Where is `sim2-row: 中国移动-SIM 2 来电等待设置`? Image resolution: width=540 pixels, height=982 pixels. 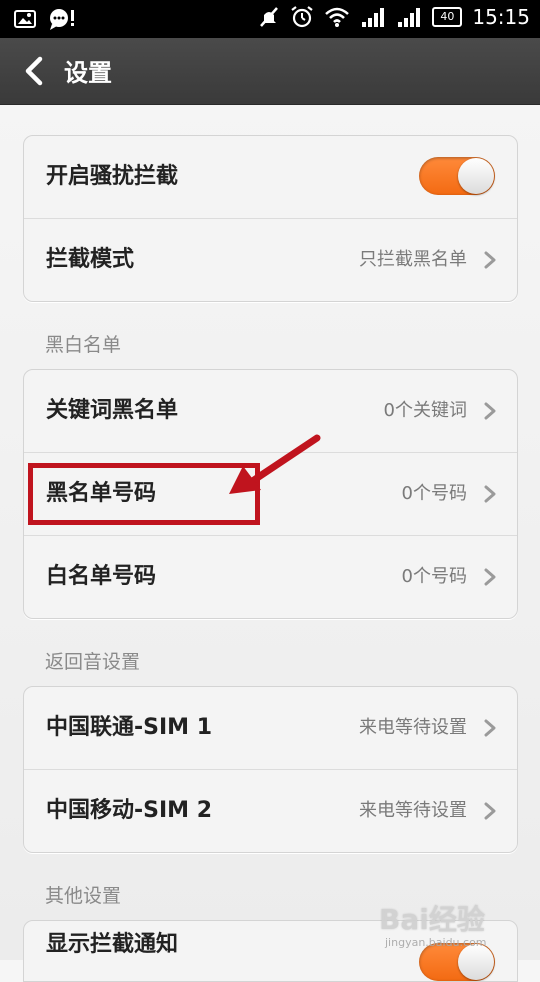
sim2-row: 中国移动-SIM 2 来电等待设置 is located at coordinates (270, 811).